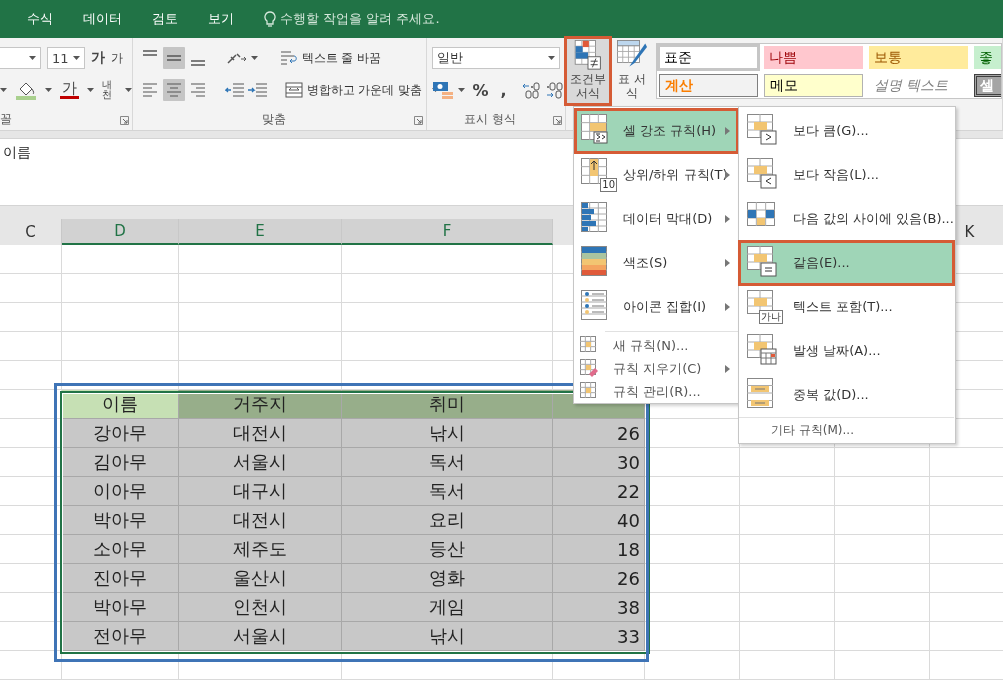 The height and width of the screenshot is (683, 1003). Describe the element at coordinates (109, 90) in the screenshot. I see `phonetic-button: 내천` at that location.